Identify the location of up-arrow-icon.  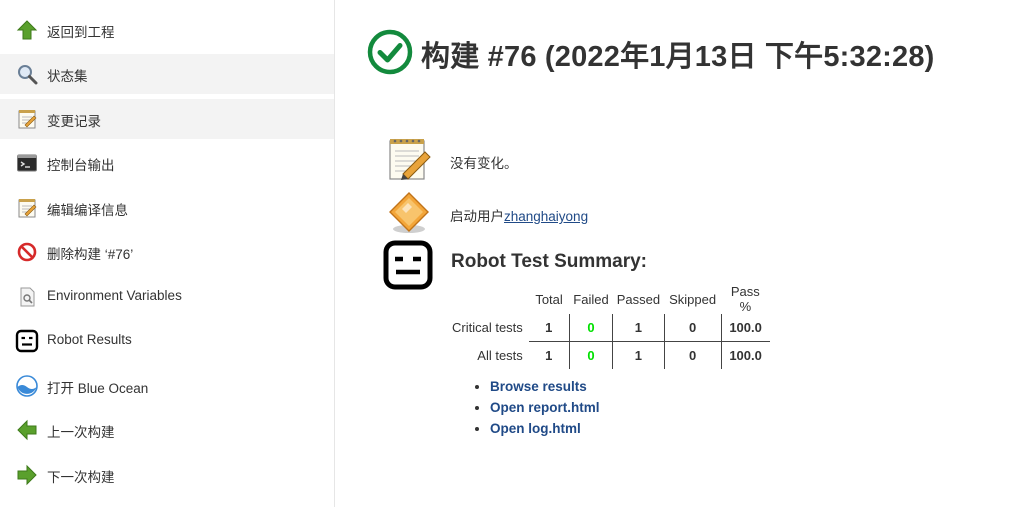
(27, 30).